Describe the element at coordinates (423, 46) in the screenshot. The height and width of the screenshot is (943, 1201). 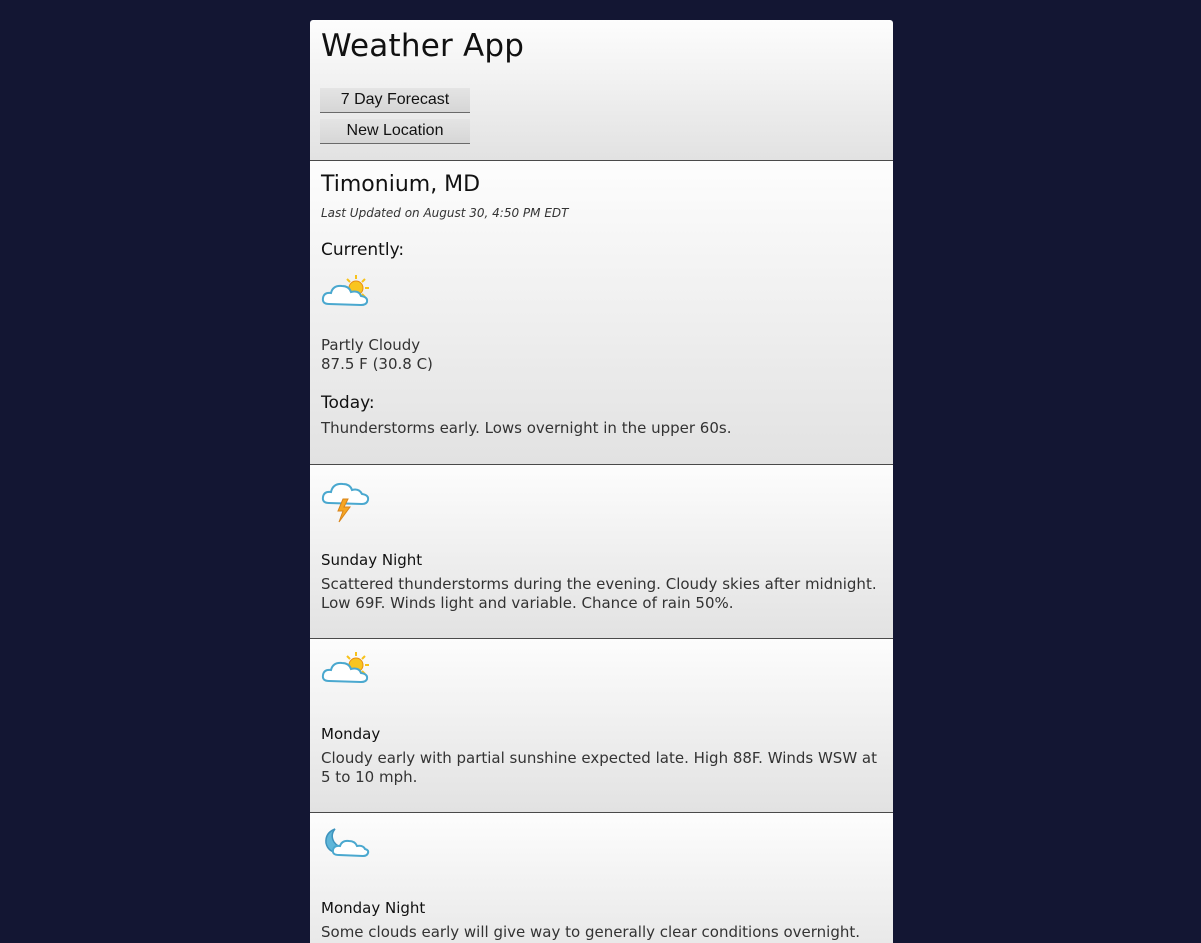
I see `app-title: Weather App` at that location.